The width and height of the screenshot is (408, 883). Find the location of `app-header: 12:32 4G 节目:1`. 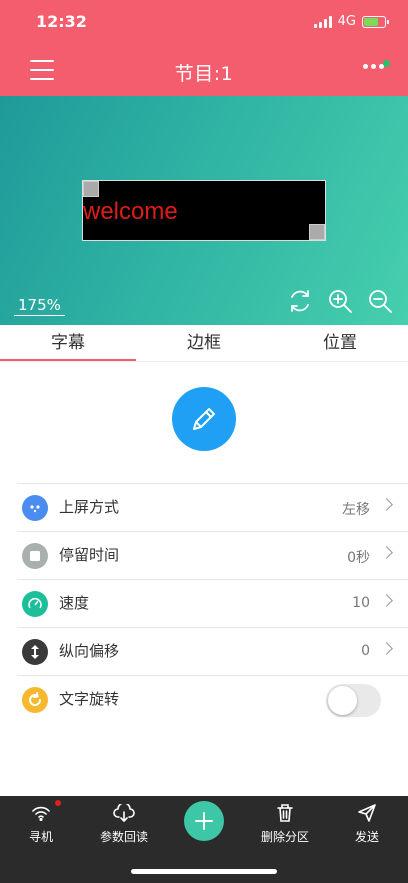

app-header: 12:32 4G 节目:1 is located at coordinates (204, 48).